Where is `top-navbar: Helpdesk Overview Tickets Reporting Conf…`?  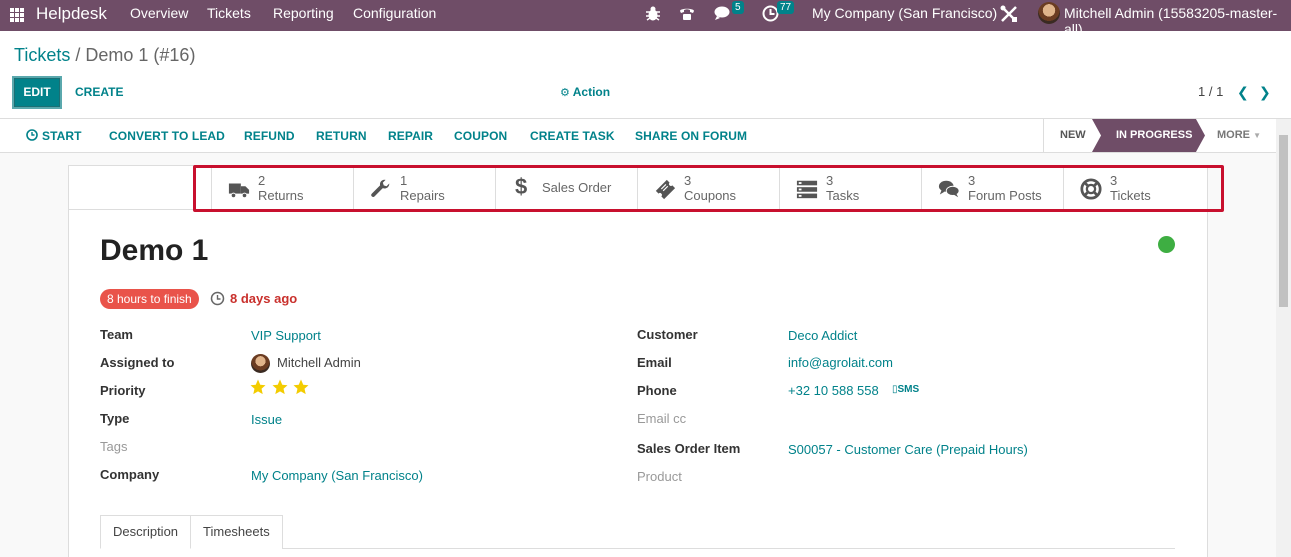
top-navbar: Helpdesk Overview Tickets Reporting Conf… is located at coordinates (645, 18).